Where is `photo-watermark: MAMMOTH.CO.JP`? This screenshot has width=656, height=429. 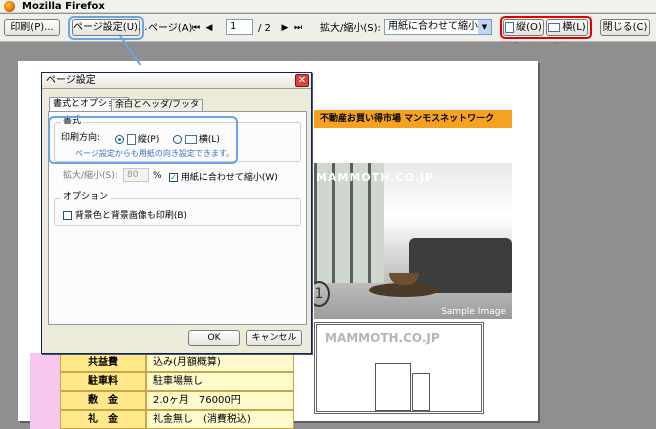 photo-watermark: MAMMOTH.CO.JP is located at coordinates (375, 177).